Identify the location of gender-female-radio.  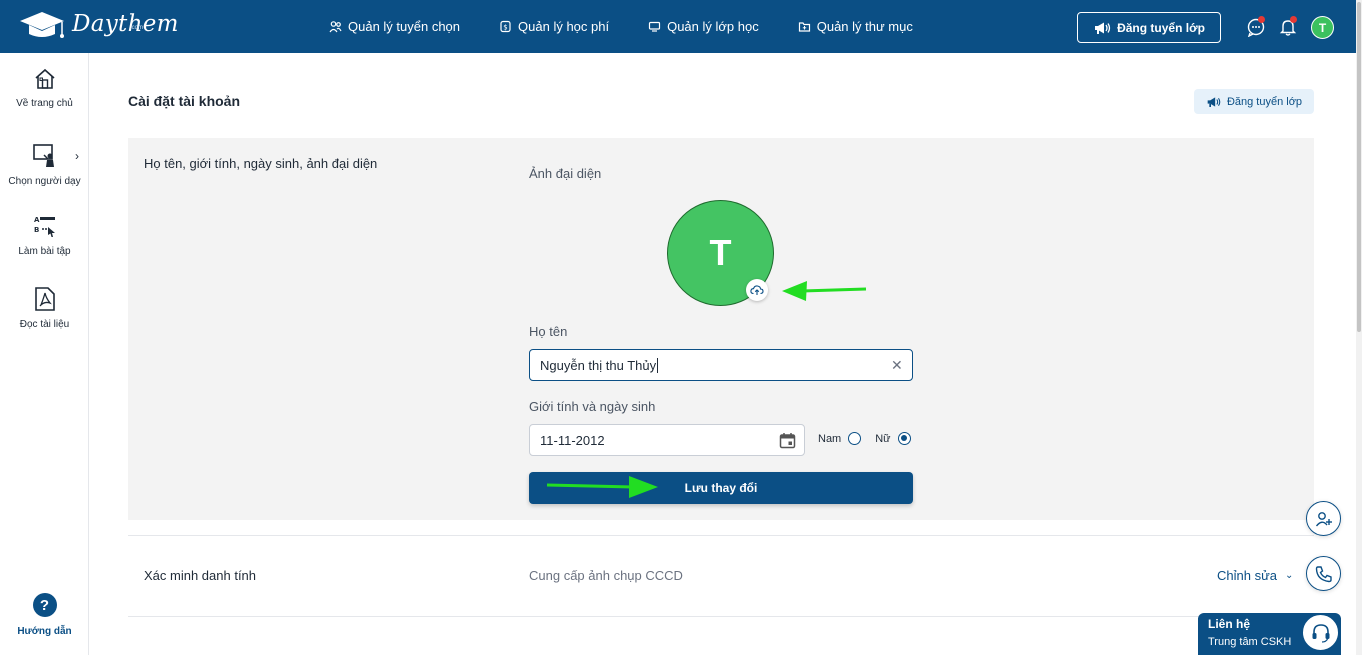
(904, 438).